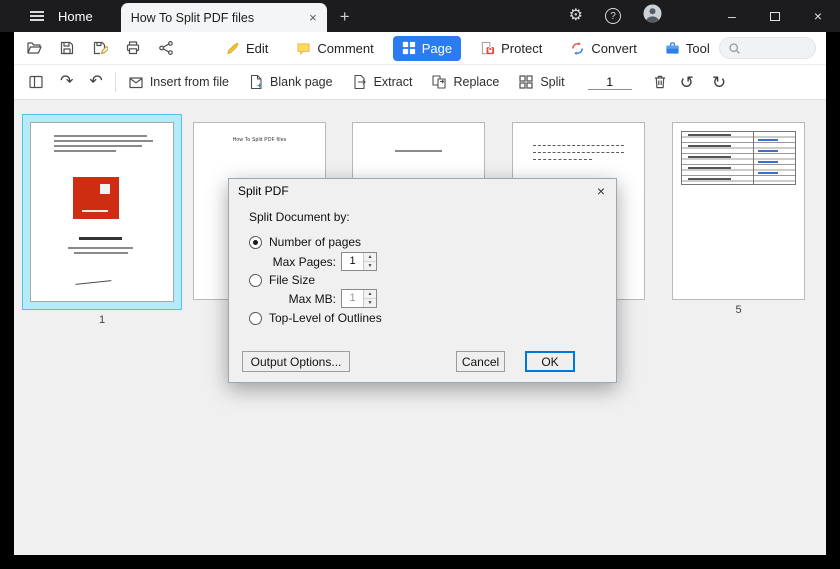 Image resolution: width=840 pixels, height=569 pixels. I want to click on radio-file-size: File Size, so click(282, 280).